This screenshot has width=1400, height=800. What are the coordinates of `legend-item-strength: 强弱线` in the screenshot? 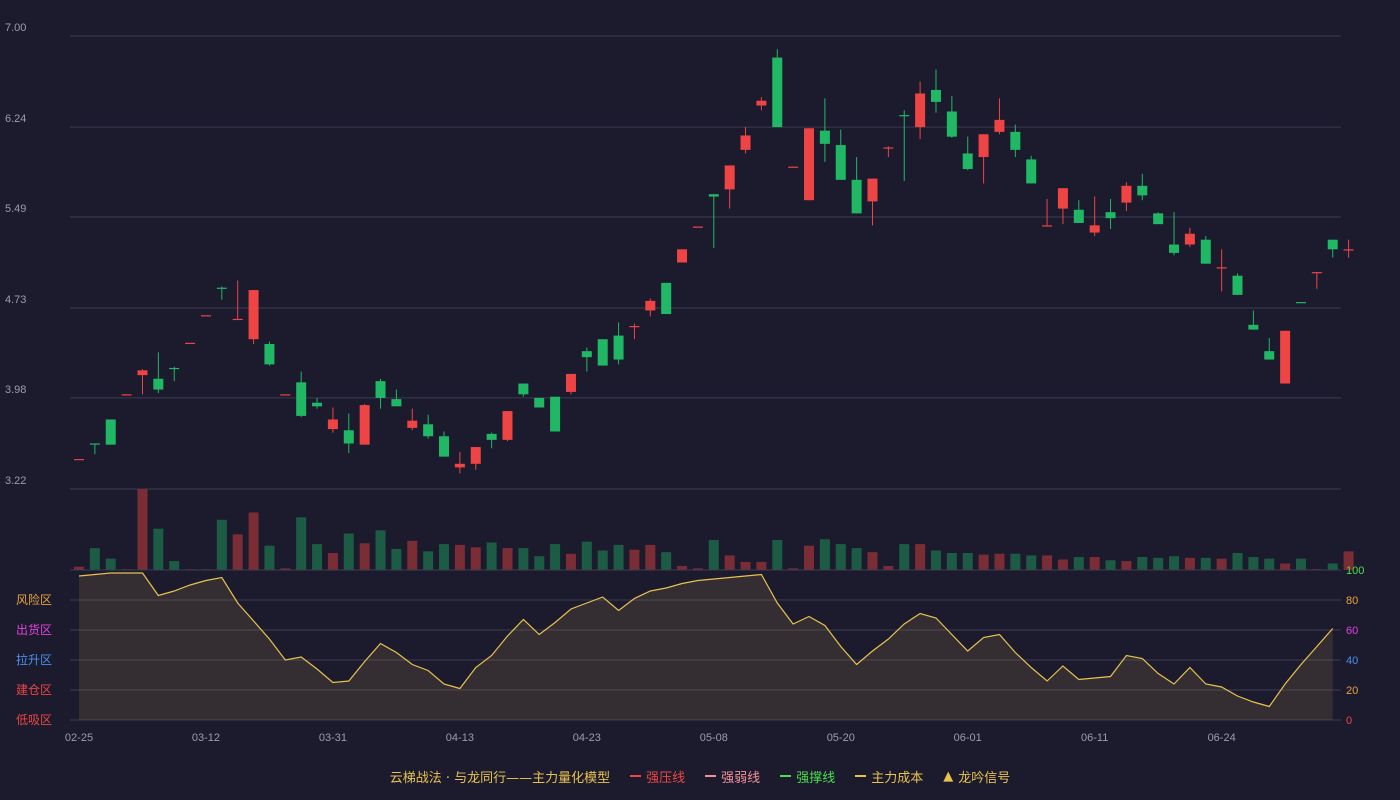 It's located at (732, 776).